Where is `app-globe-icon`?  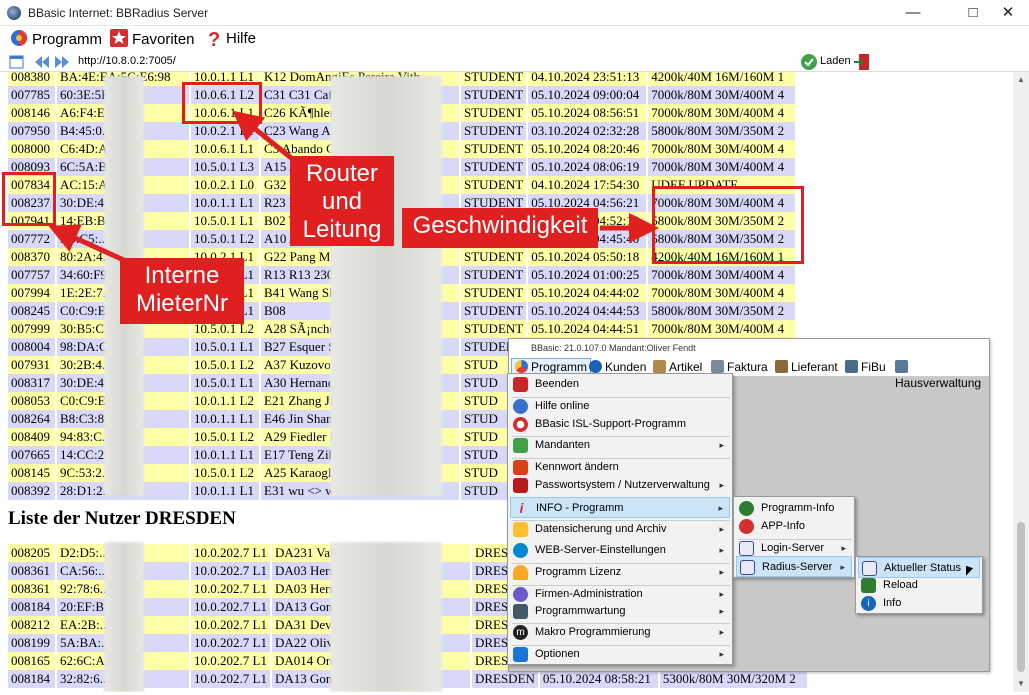 app-globe-icon is located at coordinates (14, 13).